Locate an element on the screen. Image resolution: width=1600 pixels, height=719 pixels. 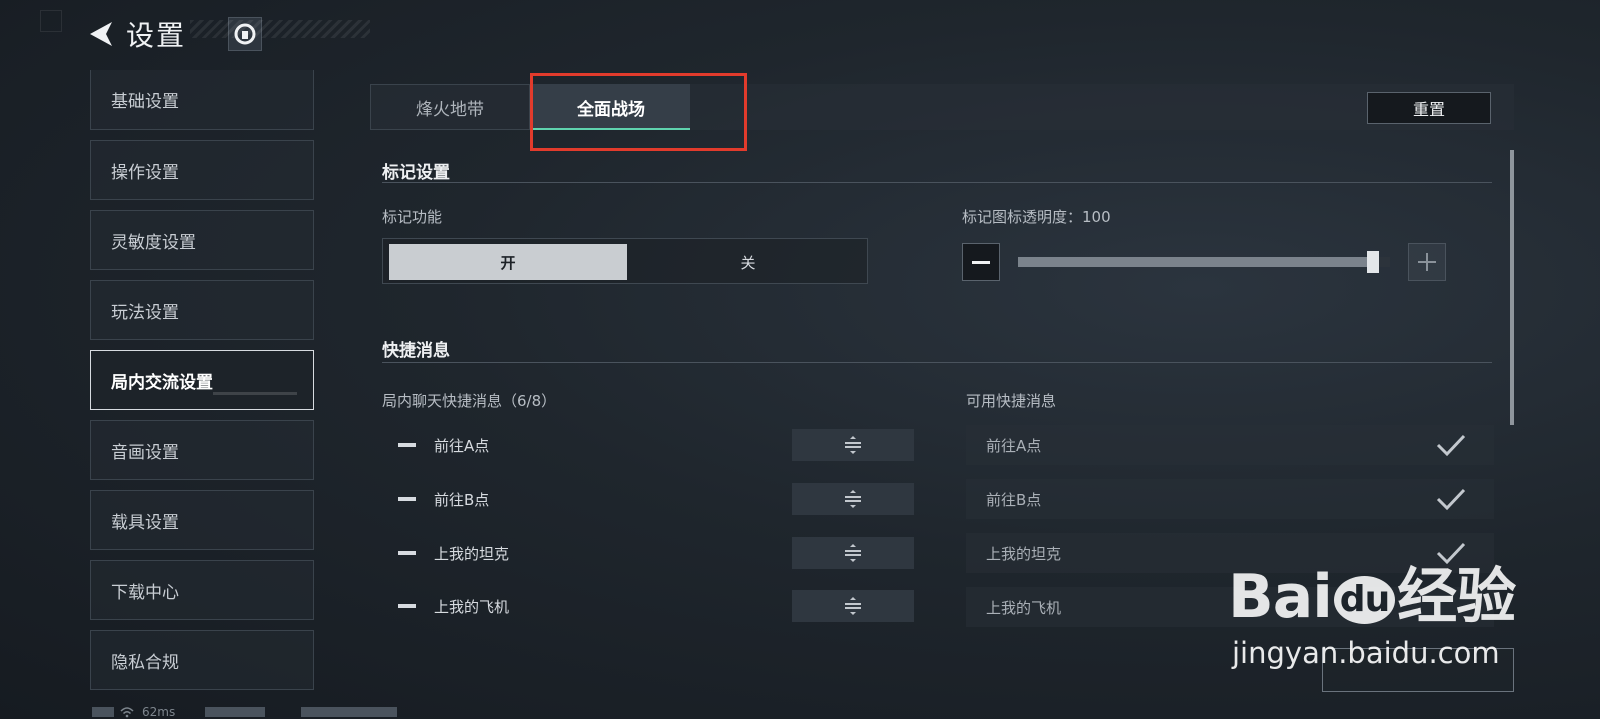
available-message-row: 前往B点 is located at coordinates (1230, 499).